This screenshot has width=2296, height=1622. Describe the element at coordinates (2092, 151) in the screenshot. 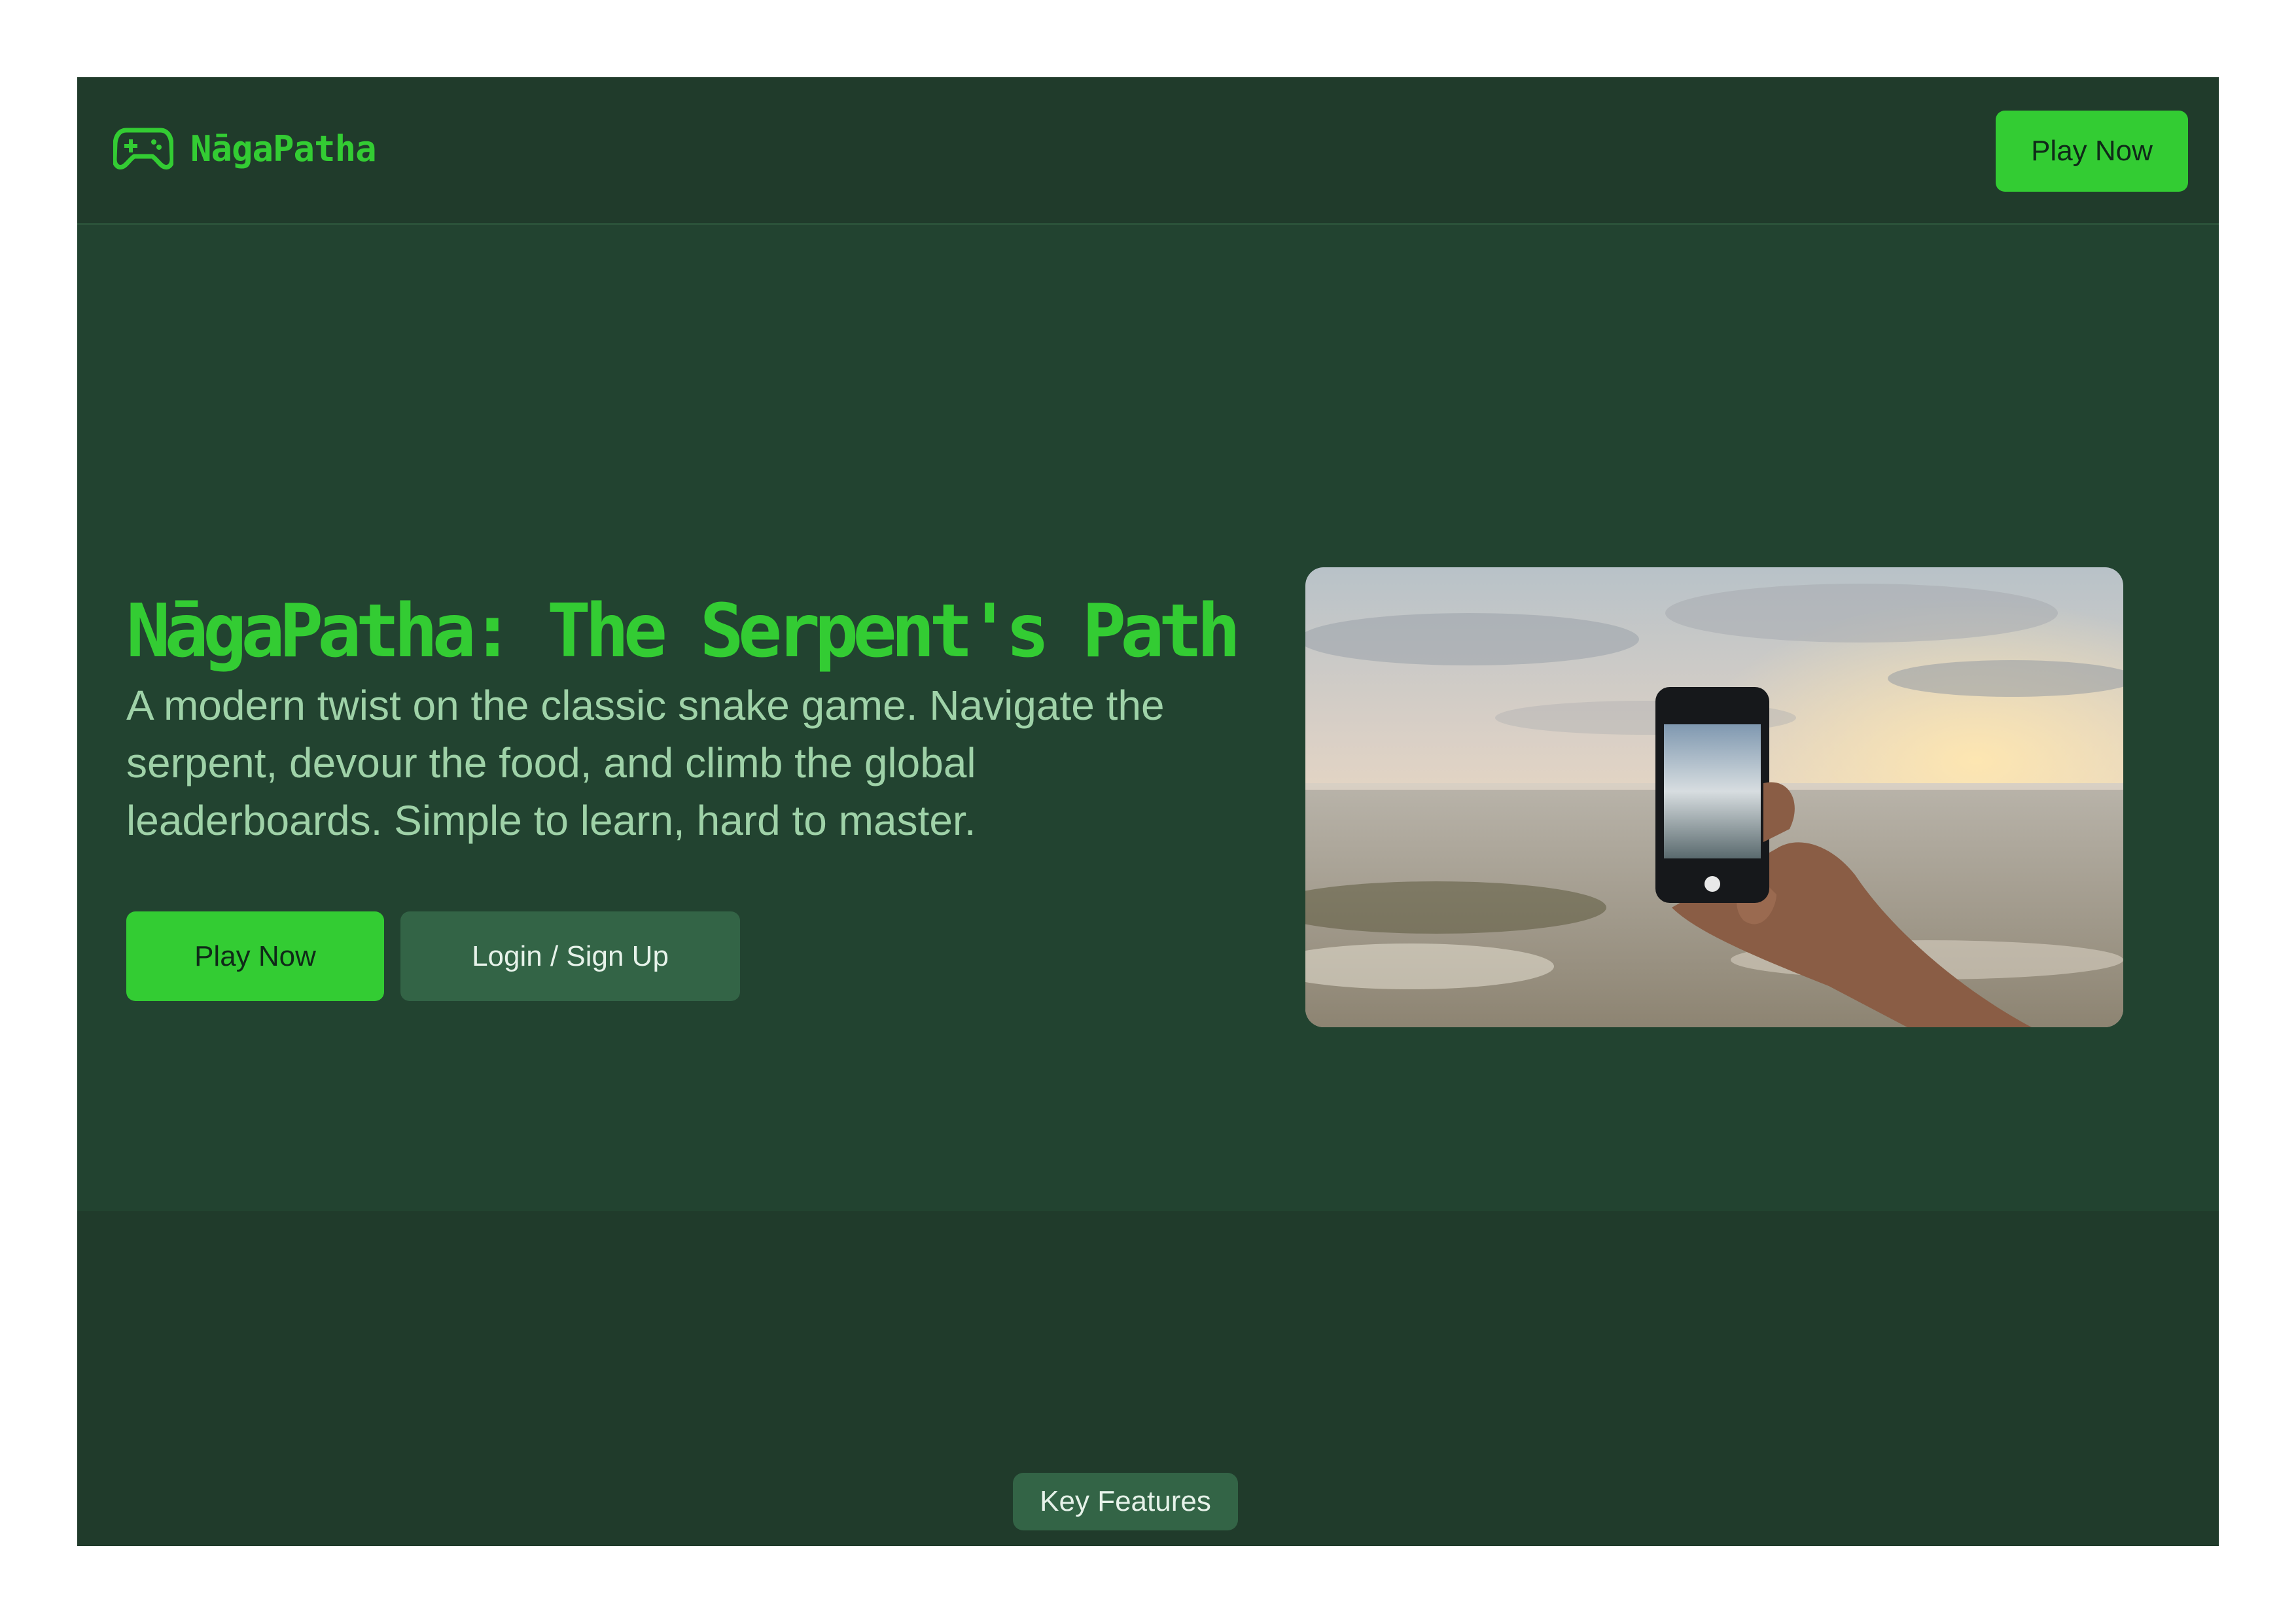

I see `header-play-now-button: Play Now` at that location.